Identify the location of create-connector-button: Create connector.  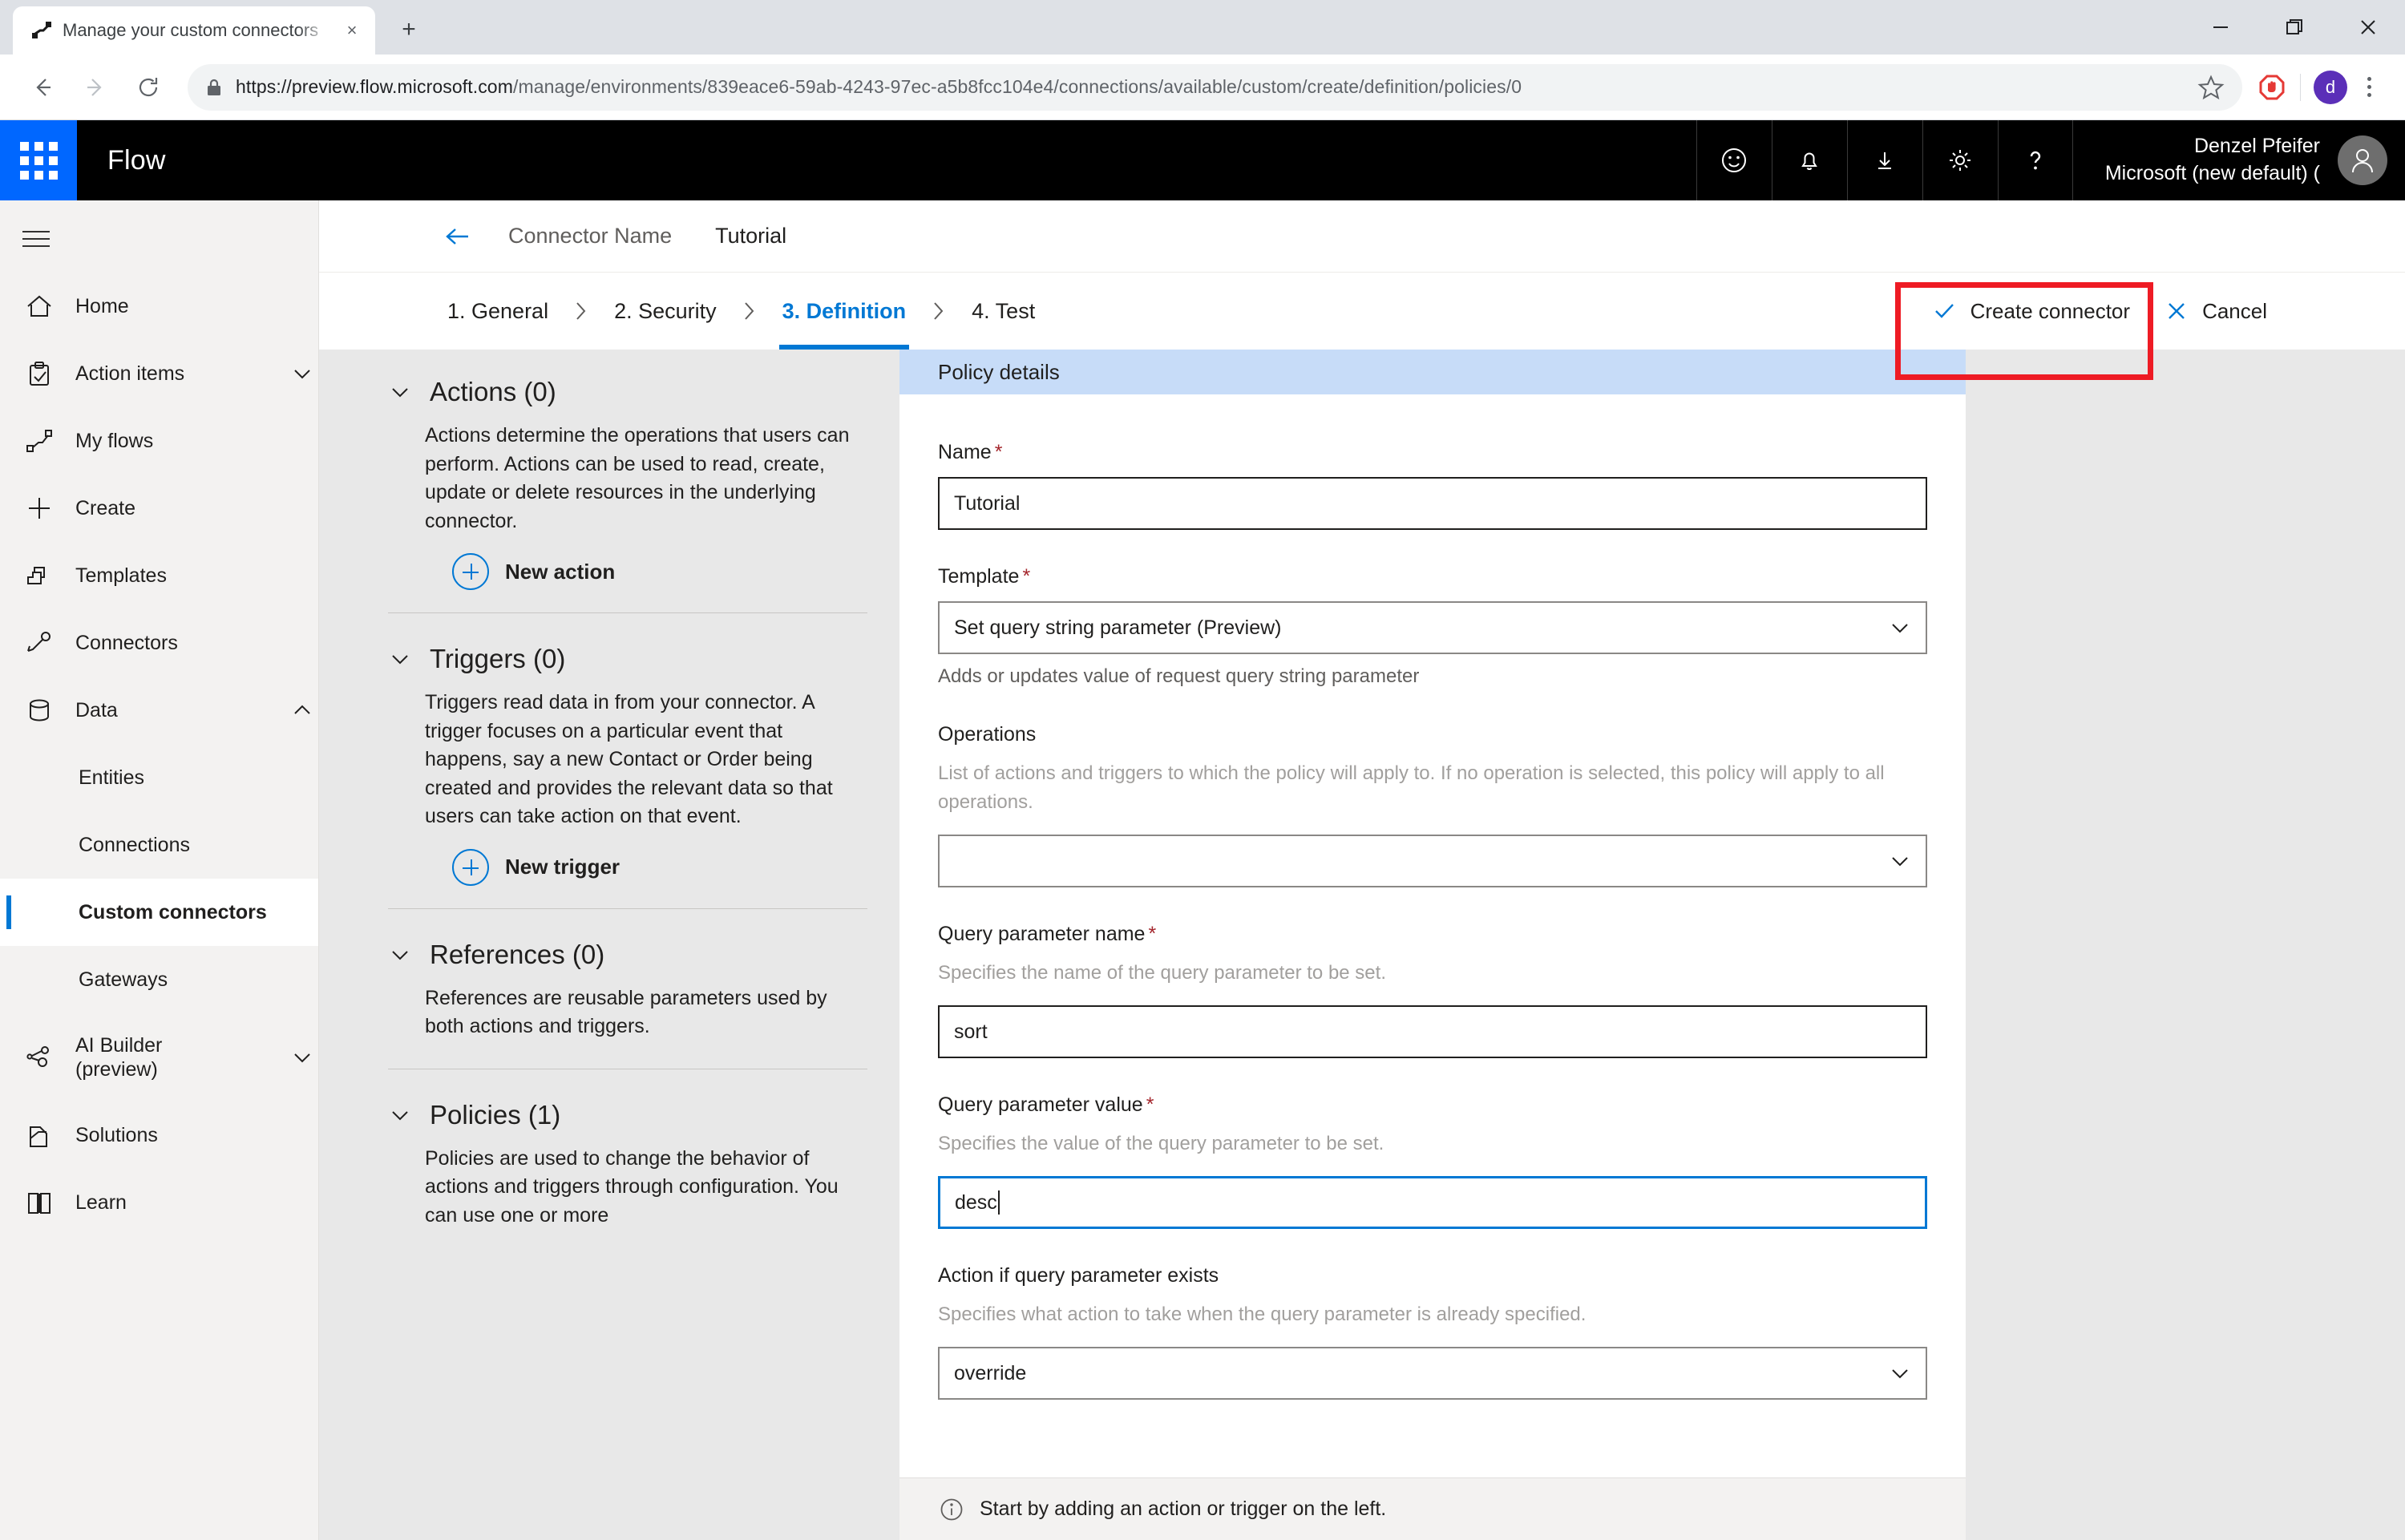
(2031, 311).